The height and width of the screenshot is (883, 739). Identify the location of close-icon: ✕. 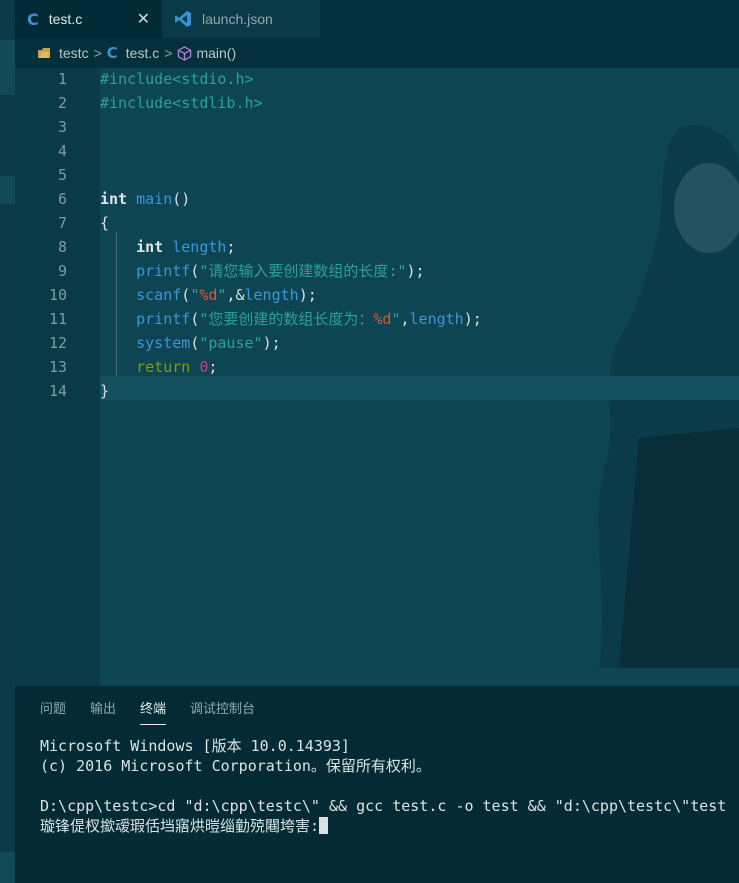
(143, 19).